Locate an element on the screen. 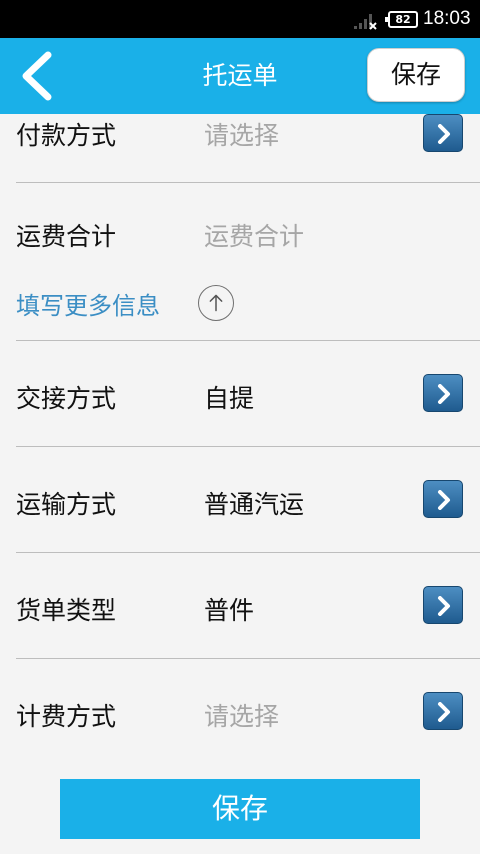 The height and width of the screenshot is (854, 480). save-button: 保存 is located at coordinates (240, 809).